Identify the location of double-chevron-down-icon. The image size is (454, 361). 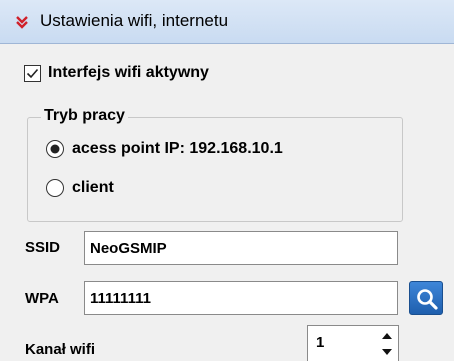
(22, 22).